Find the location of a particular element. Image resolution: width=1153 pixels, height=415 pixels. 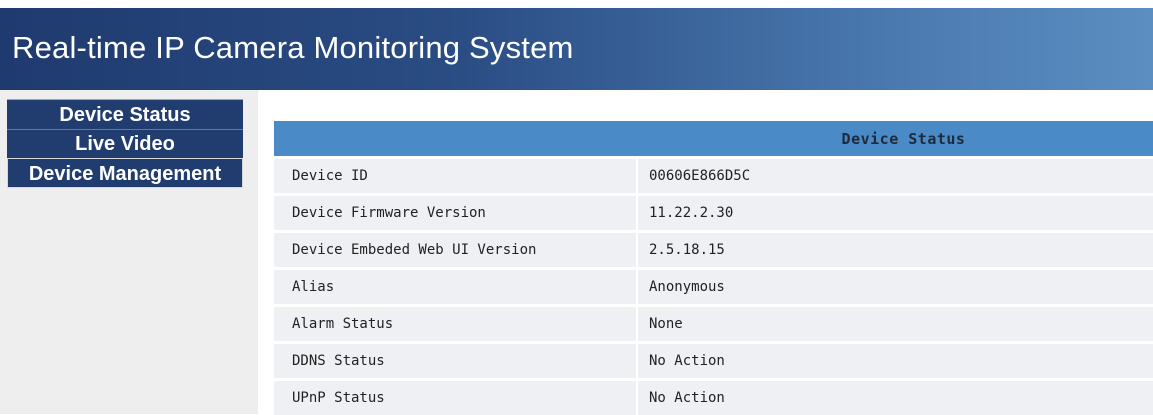

table-row: Device Embeded Web UI Version 2.5.18.15 is located at coordinates (713, 250).